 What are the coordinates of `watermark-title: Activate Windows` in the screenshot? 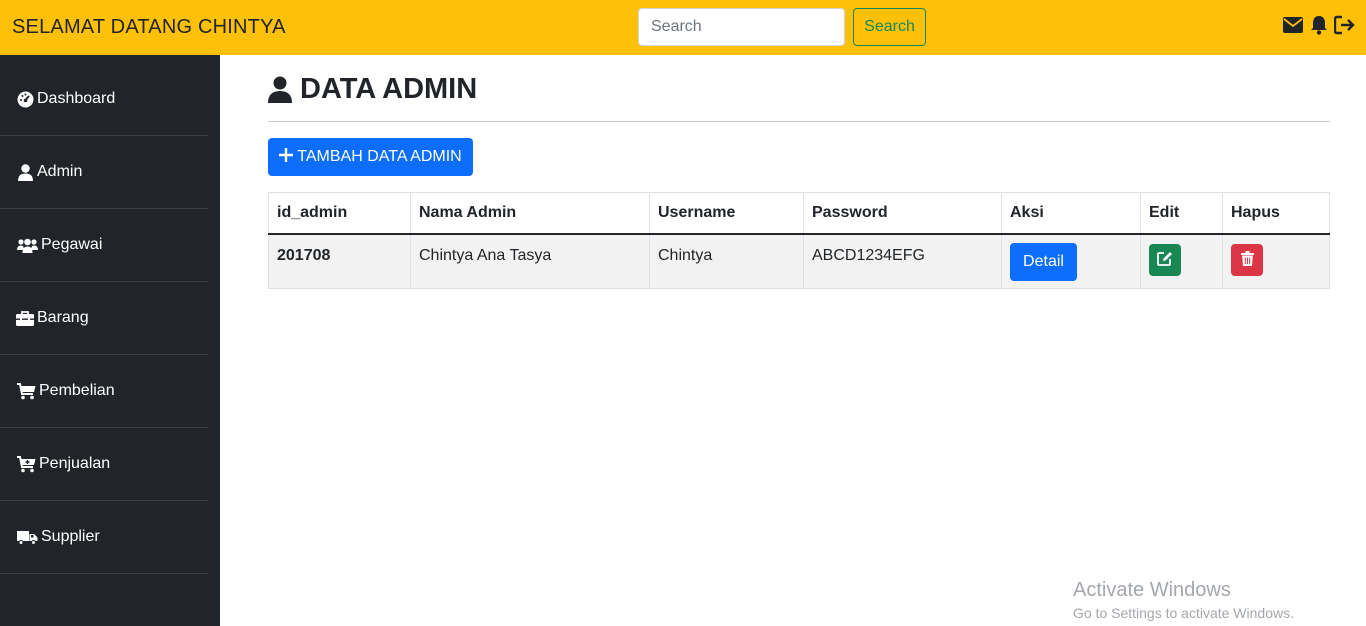 It's located at (1152, 590).